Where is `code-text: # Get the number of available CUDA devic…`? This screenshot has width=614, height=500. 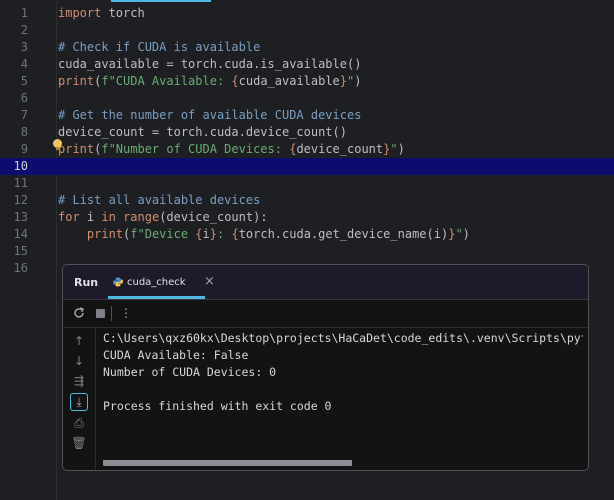
code-text: # Get the number of available CUDA devic… is located at coordinates (209, 115).